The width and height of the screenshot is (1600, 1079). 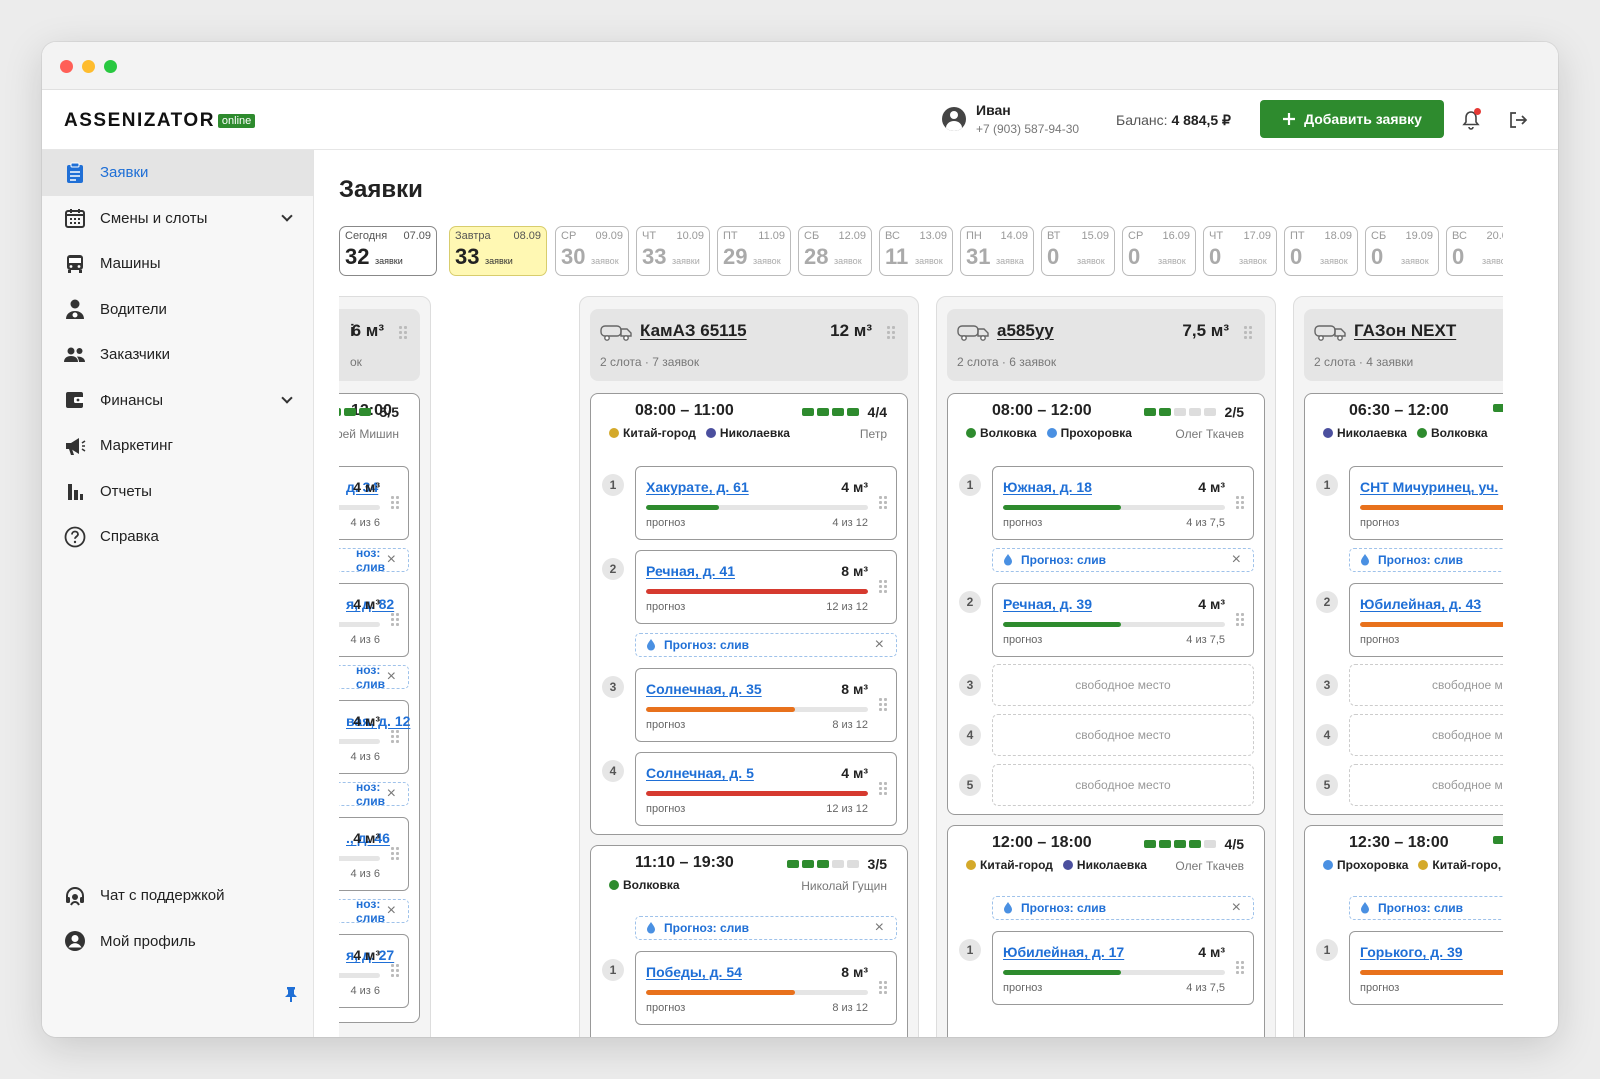 I want to click on sidebar-item-support-chat: Чат с поддержкой, so click(x=177, y=896).